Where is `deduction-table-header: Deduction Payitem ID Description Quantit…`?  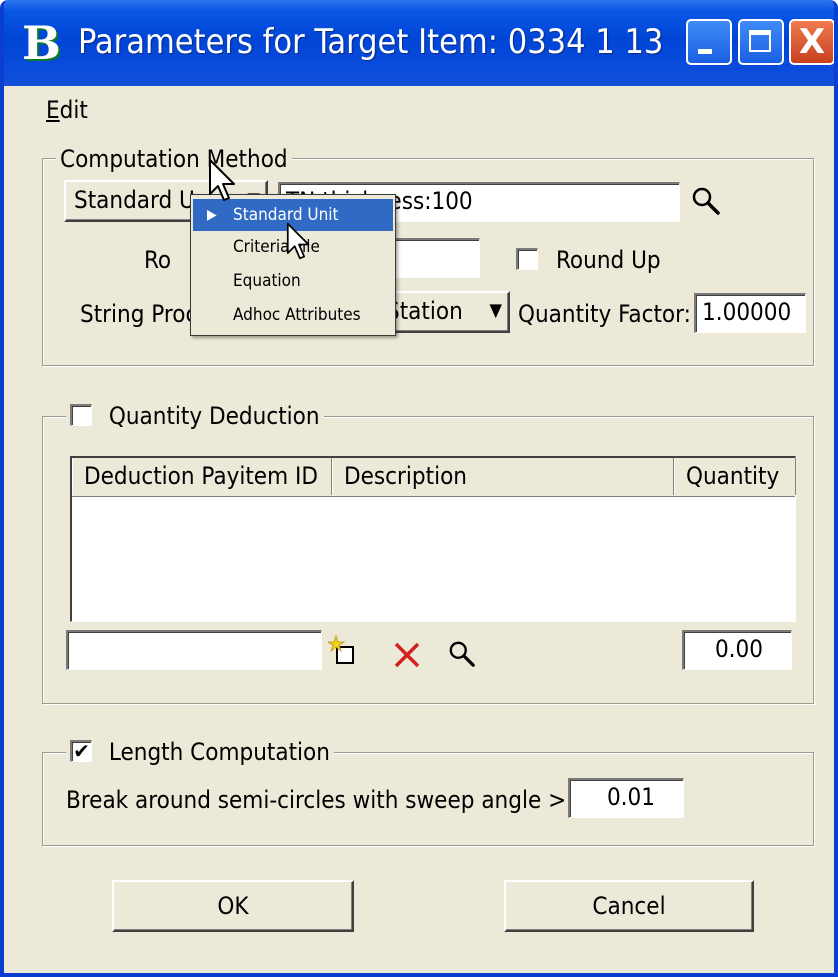
deduction-table-header: Deduction Payitem ID Description Quantit… is located at coordinates (434, 477).